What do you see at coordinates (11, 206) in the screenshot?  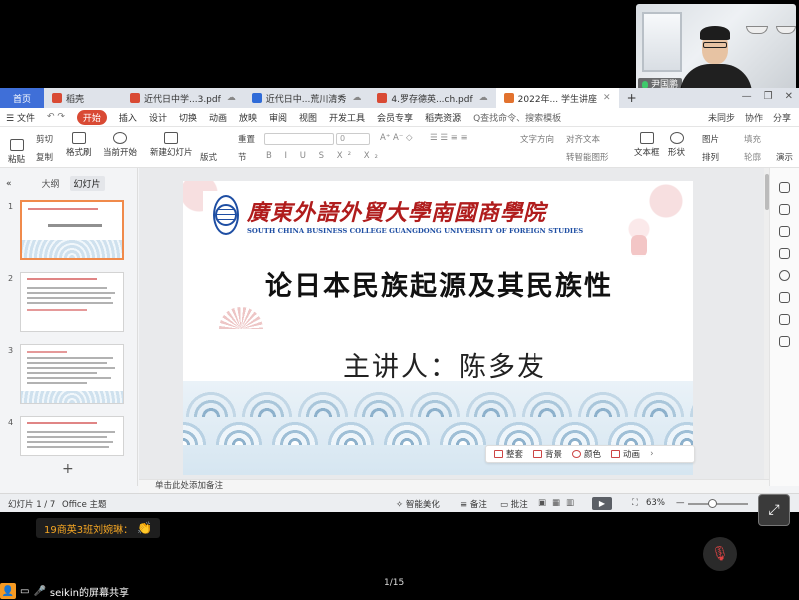 I see `thumb-number: 1` at bounding box center [11, 206].